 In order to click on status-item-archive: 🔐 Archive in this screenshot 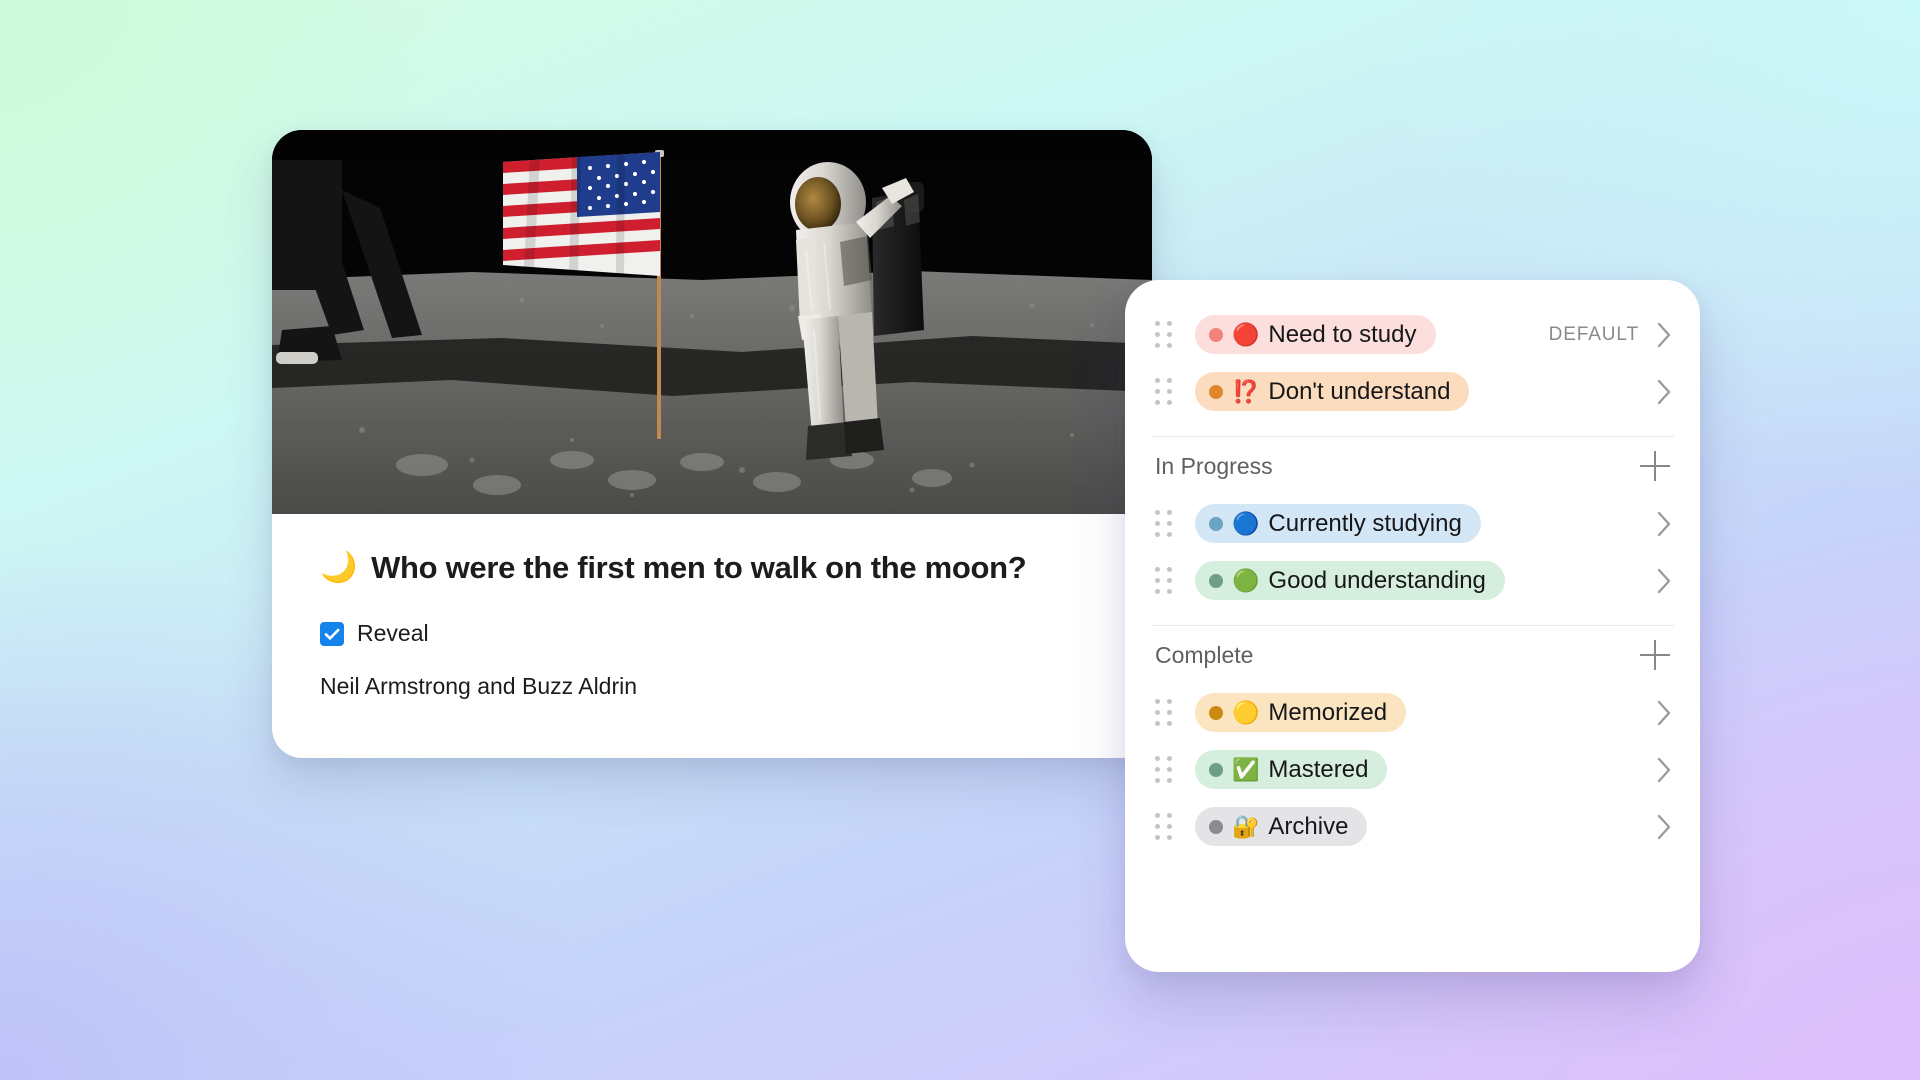, I will do `click(1412, 826)`.